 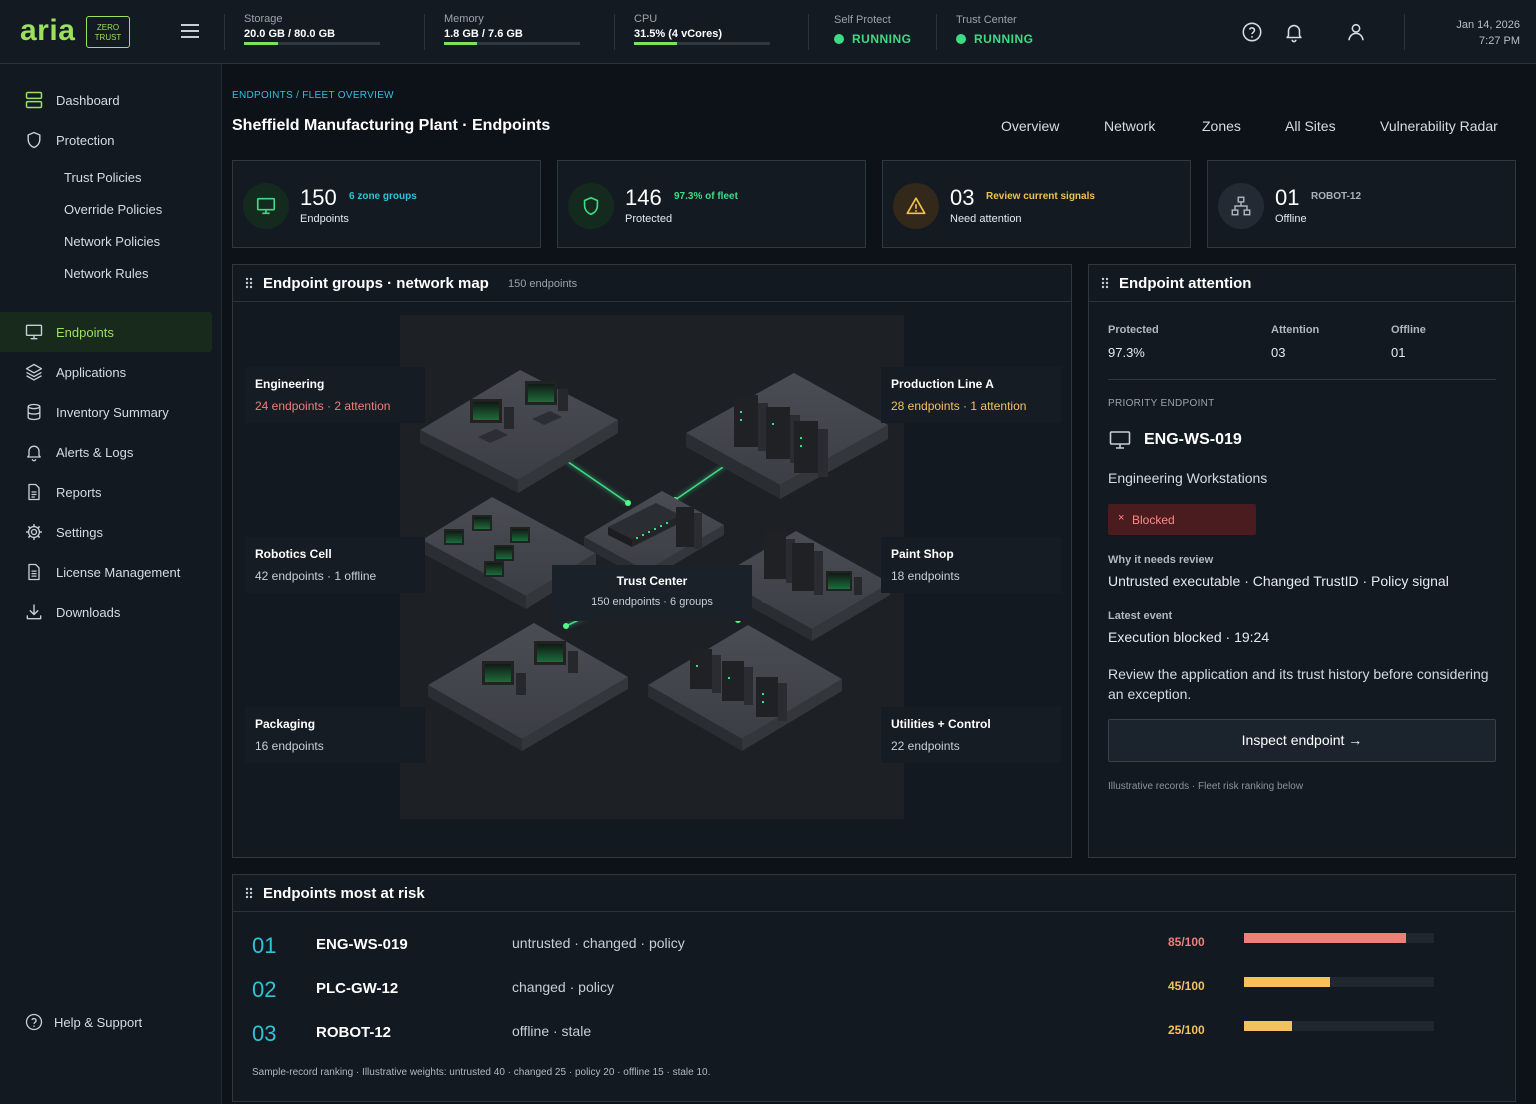 What do you see at coordinates (323, 406) in the screenshot?
I see `group-detail: 24 endpoints · 2 attention` at bounding box center [323, 406].